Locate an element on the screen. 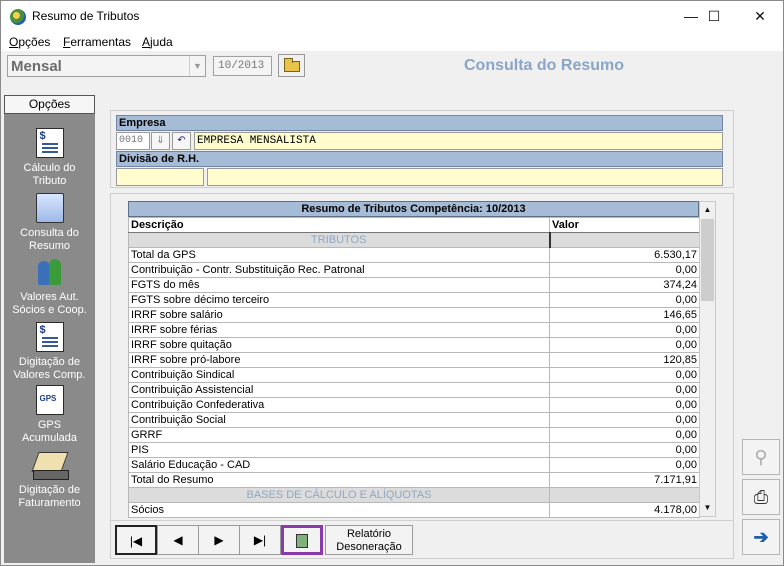 The width and height of the screenshot is (784, 566). sidebar-item-faturamento: Digitação de Faturamento is located at coordinates (49, 480).